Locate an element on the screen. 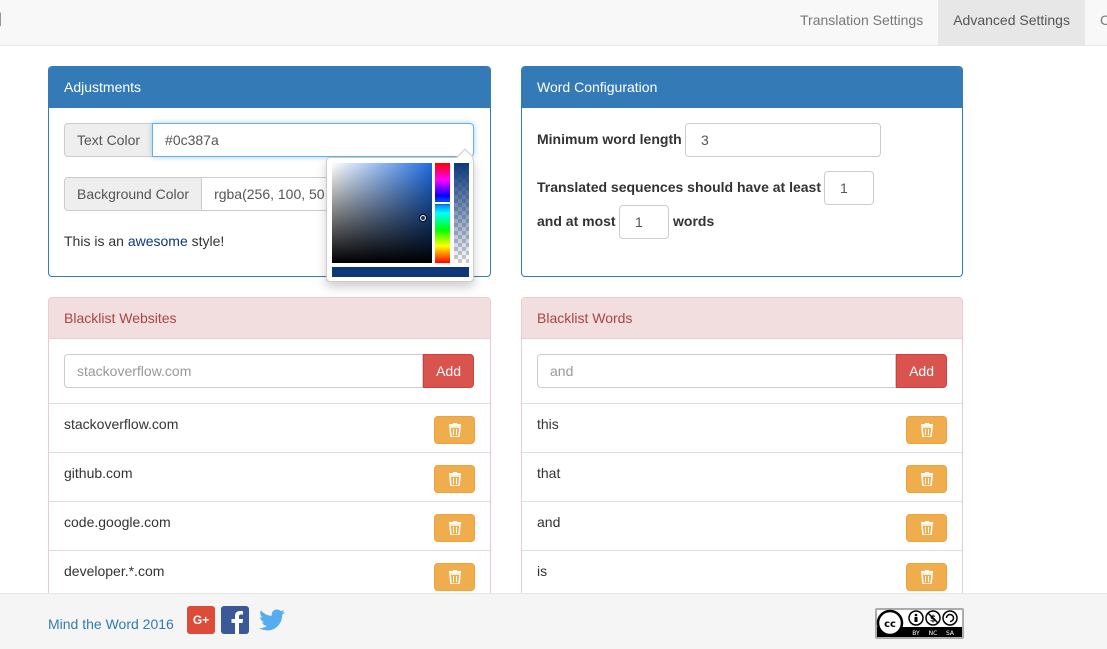  saturation-knob is located at coordinates (423, 218).